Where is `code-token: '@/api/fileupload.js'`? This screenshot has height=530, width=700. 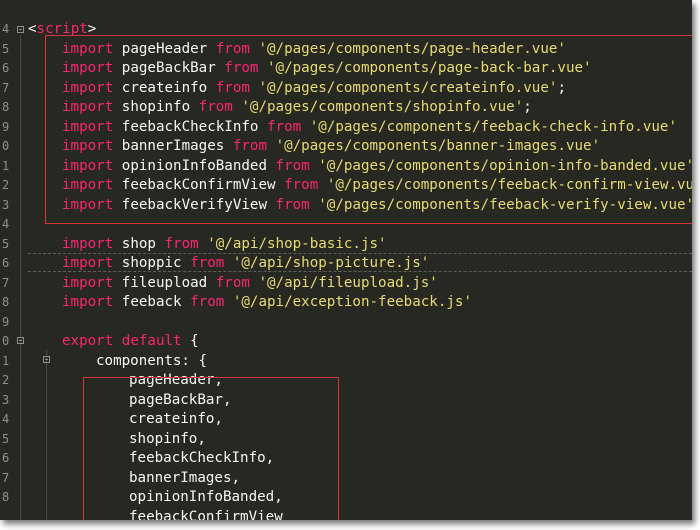
code-token: '@/api/fileupload.js' is located at coordinates (348, 282).